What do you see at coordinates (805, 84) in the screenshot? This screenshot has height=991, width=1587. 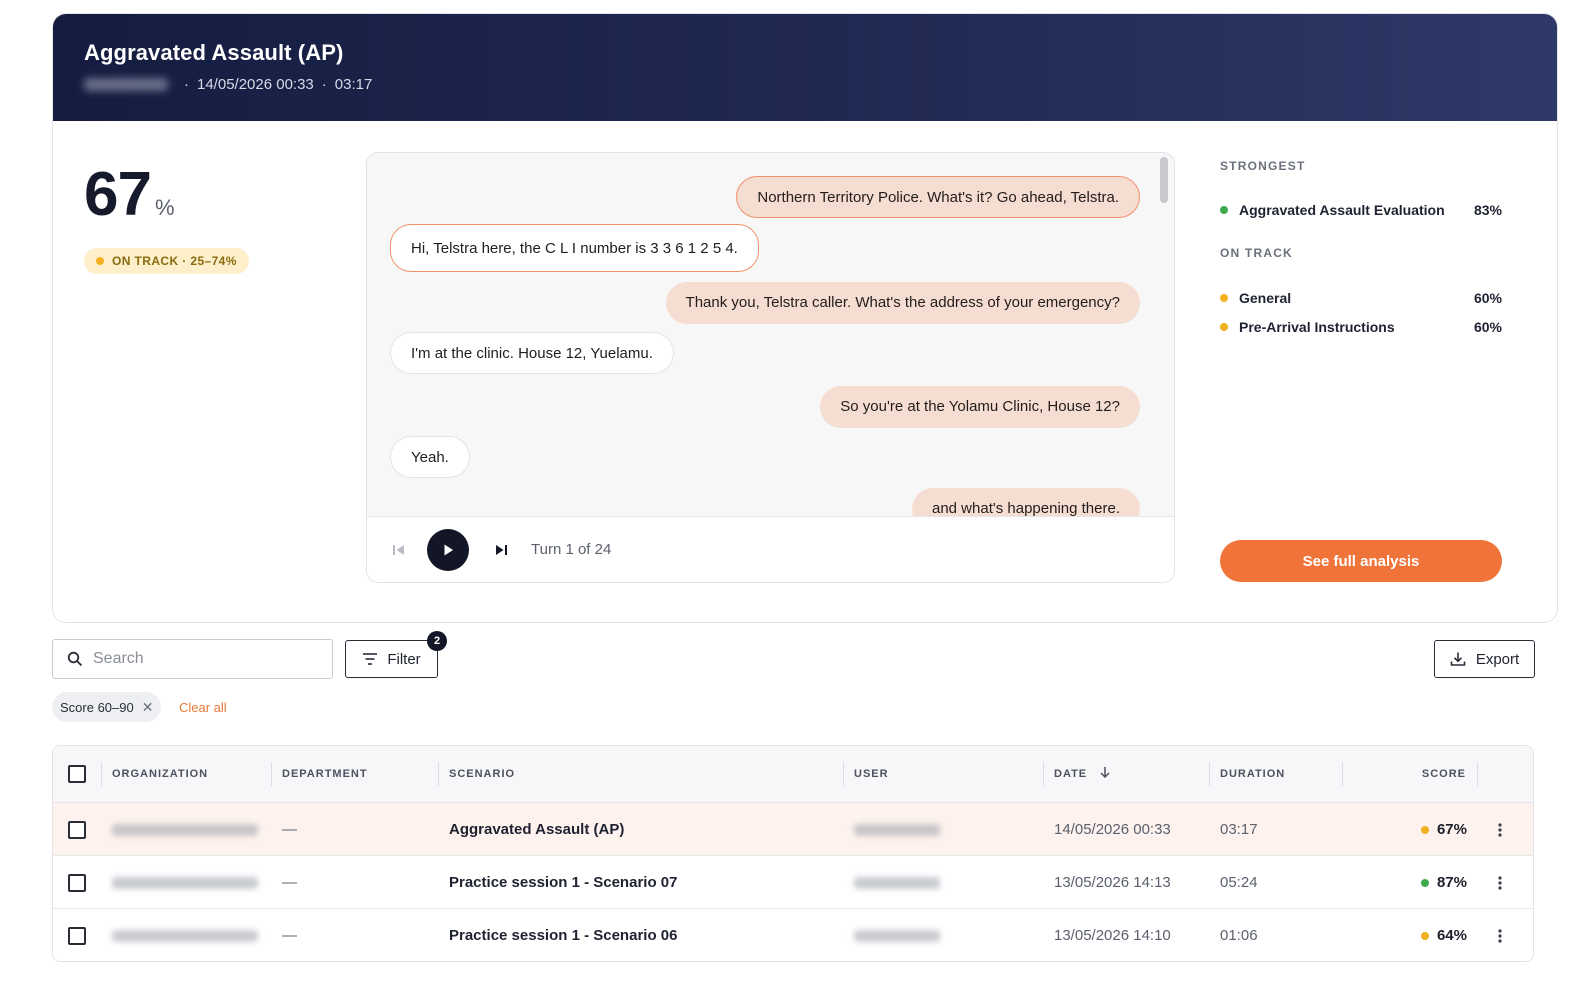 I see `session-meta: · 14/05/2026 00:33 · 03:17` at bounding box center [805, 84].